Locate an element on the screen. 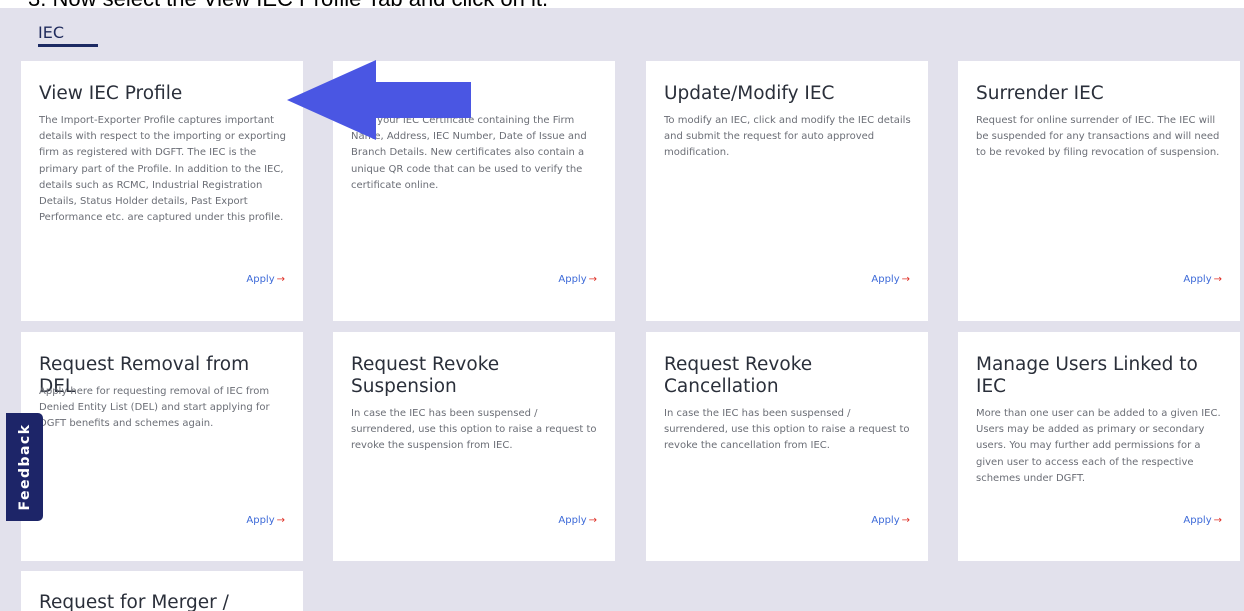 The image size is (1244, 611). card-title: View IEC Profile is located at coordinates (111, 93).